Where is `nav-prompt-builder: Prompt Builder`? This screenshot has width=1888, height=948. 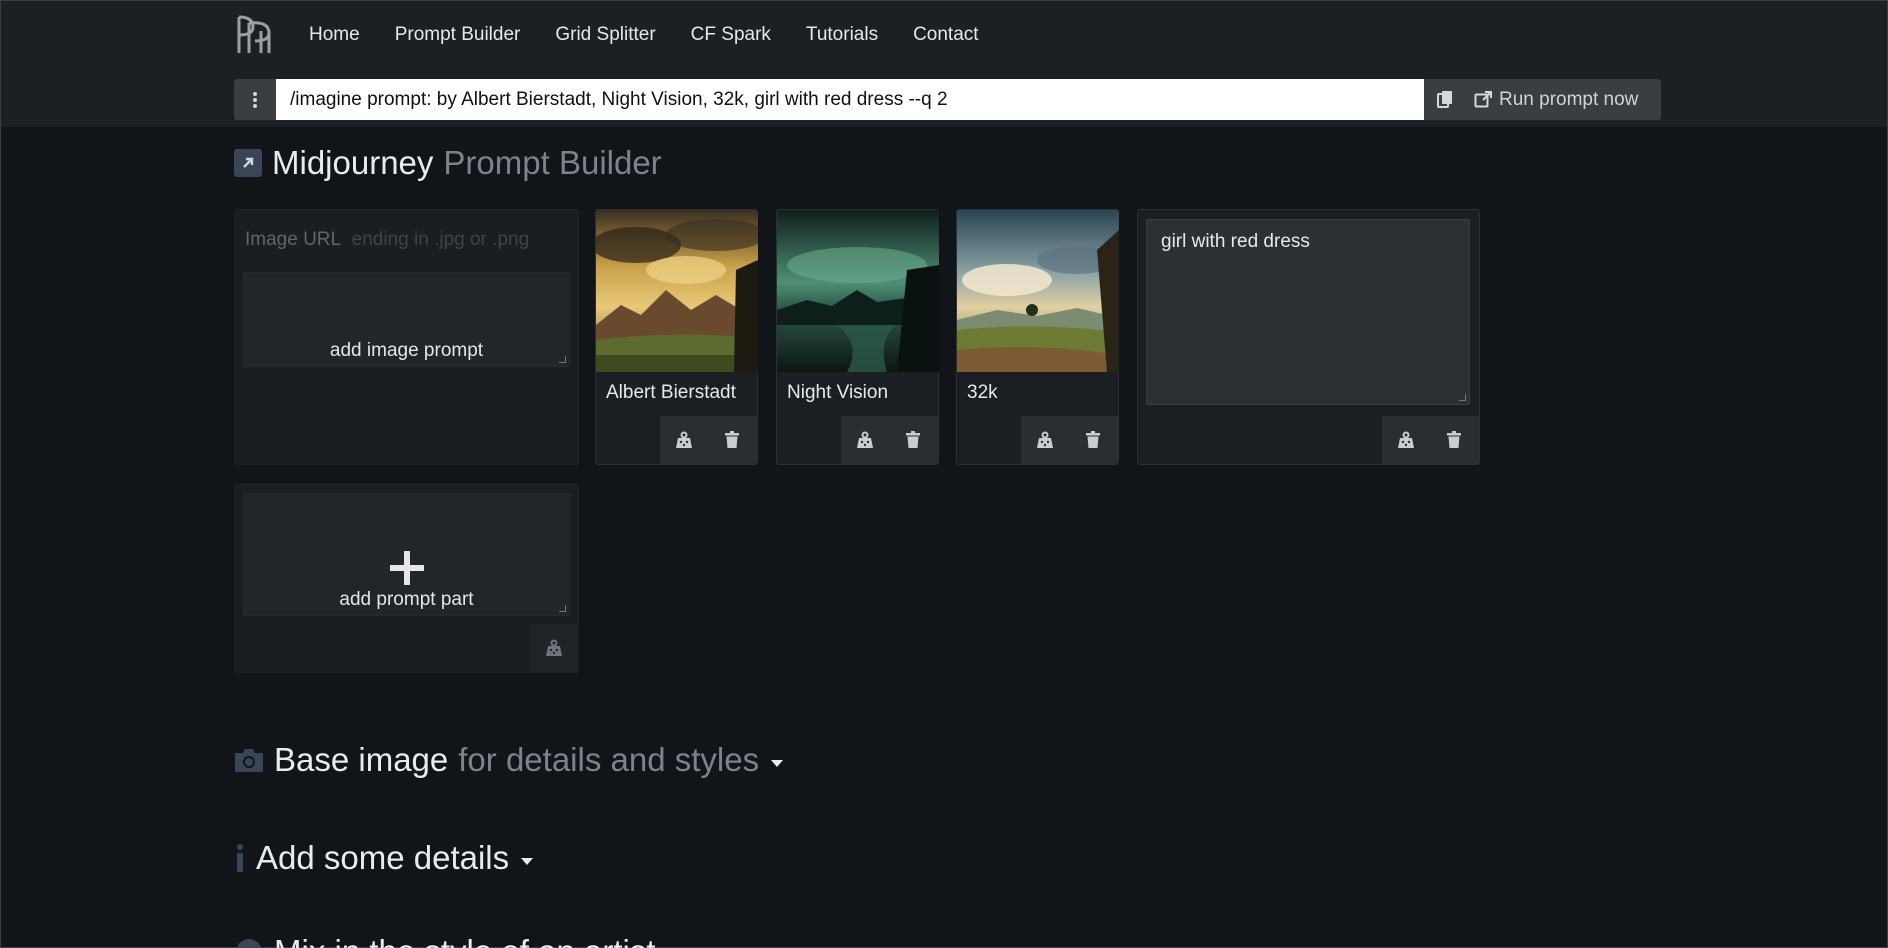
nav-prompt-builder: Prompt Builder is located at coordinates (458, 35).